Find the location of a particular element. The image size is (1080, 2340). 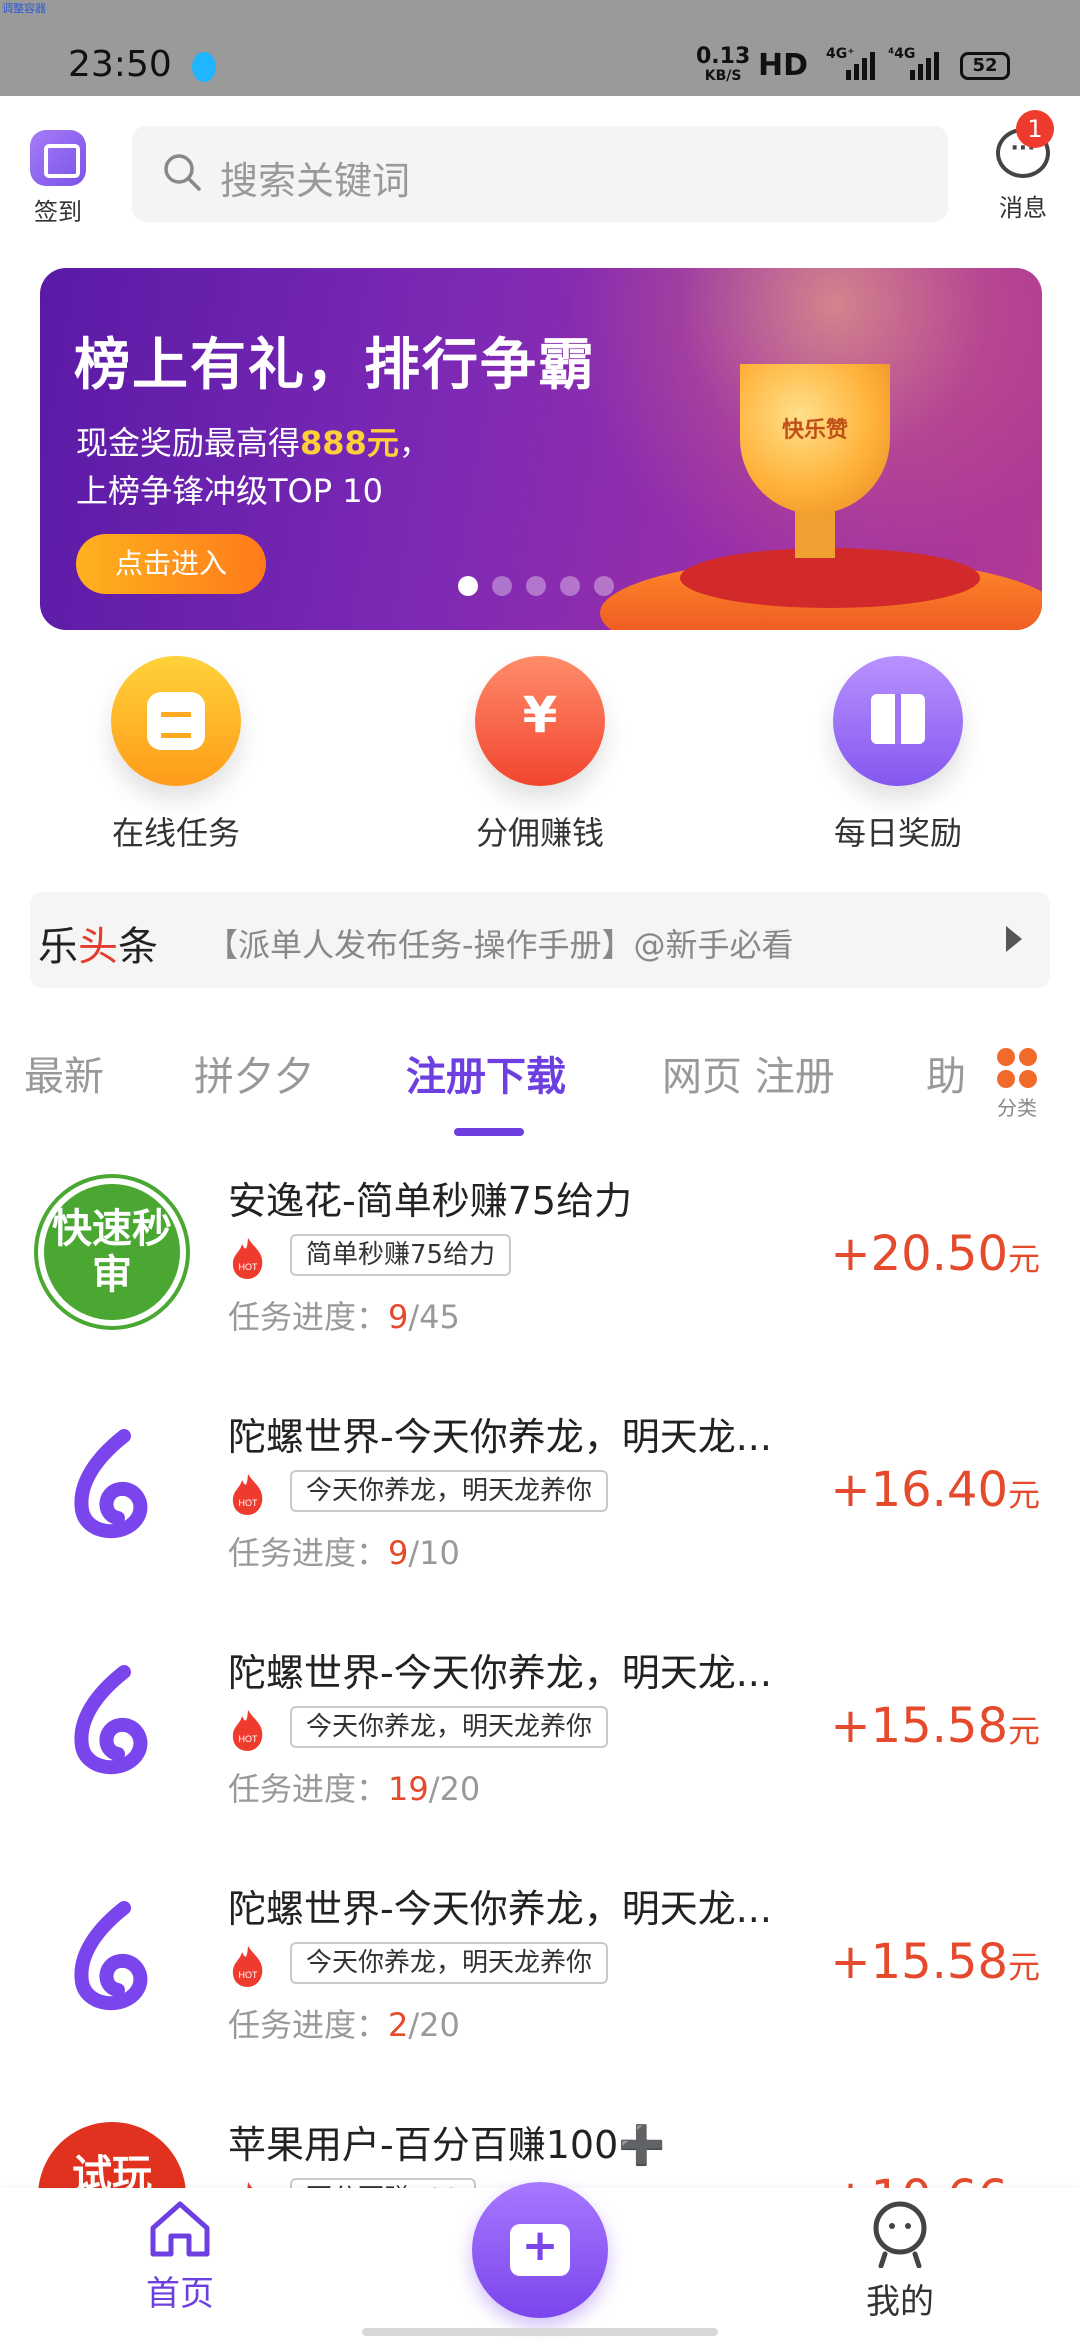

task-icon is located at coordinates (176, 721).